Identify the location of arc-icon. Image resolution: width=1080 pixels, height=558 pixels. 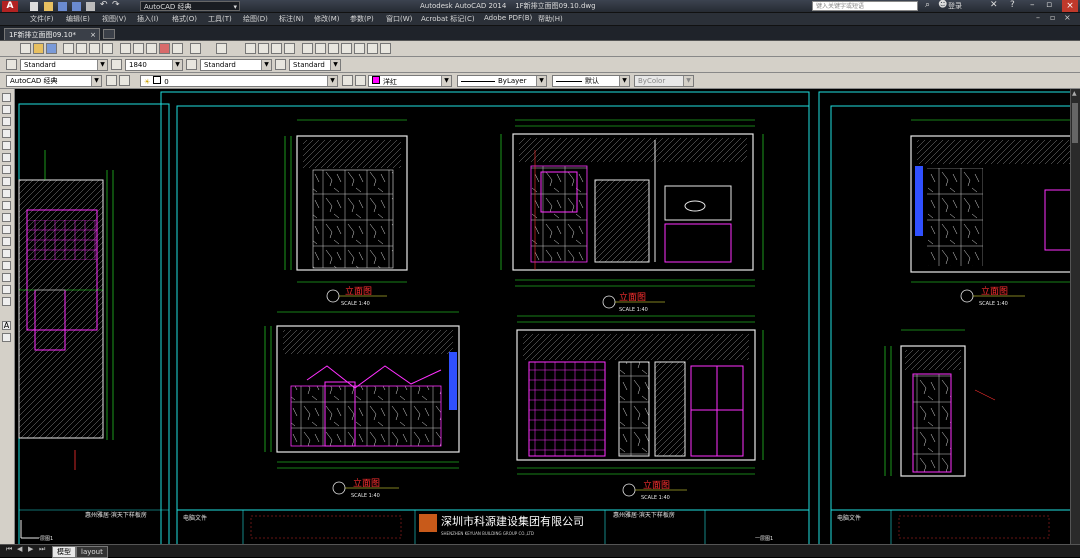
(6, 157).